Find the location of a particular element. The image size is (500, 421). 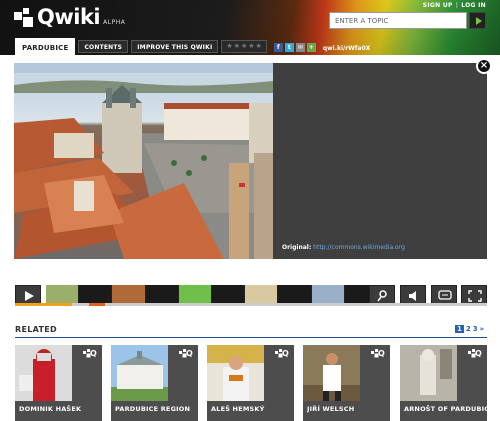

logo-text: Qwiki is located at coordinates (69, 17).